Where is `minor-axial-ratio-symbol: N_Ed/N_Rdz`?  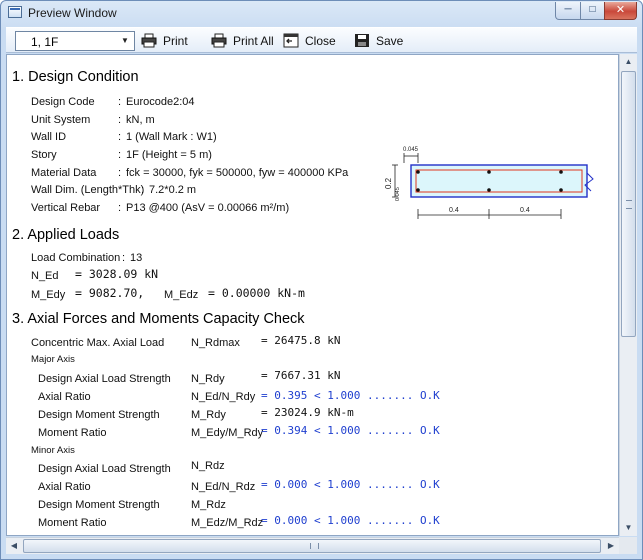 minor-axial-ratio-symbol: N_Ed/N_Rdz is located at coordinates (223, 487).